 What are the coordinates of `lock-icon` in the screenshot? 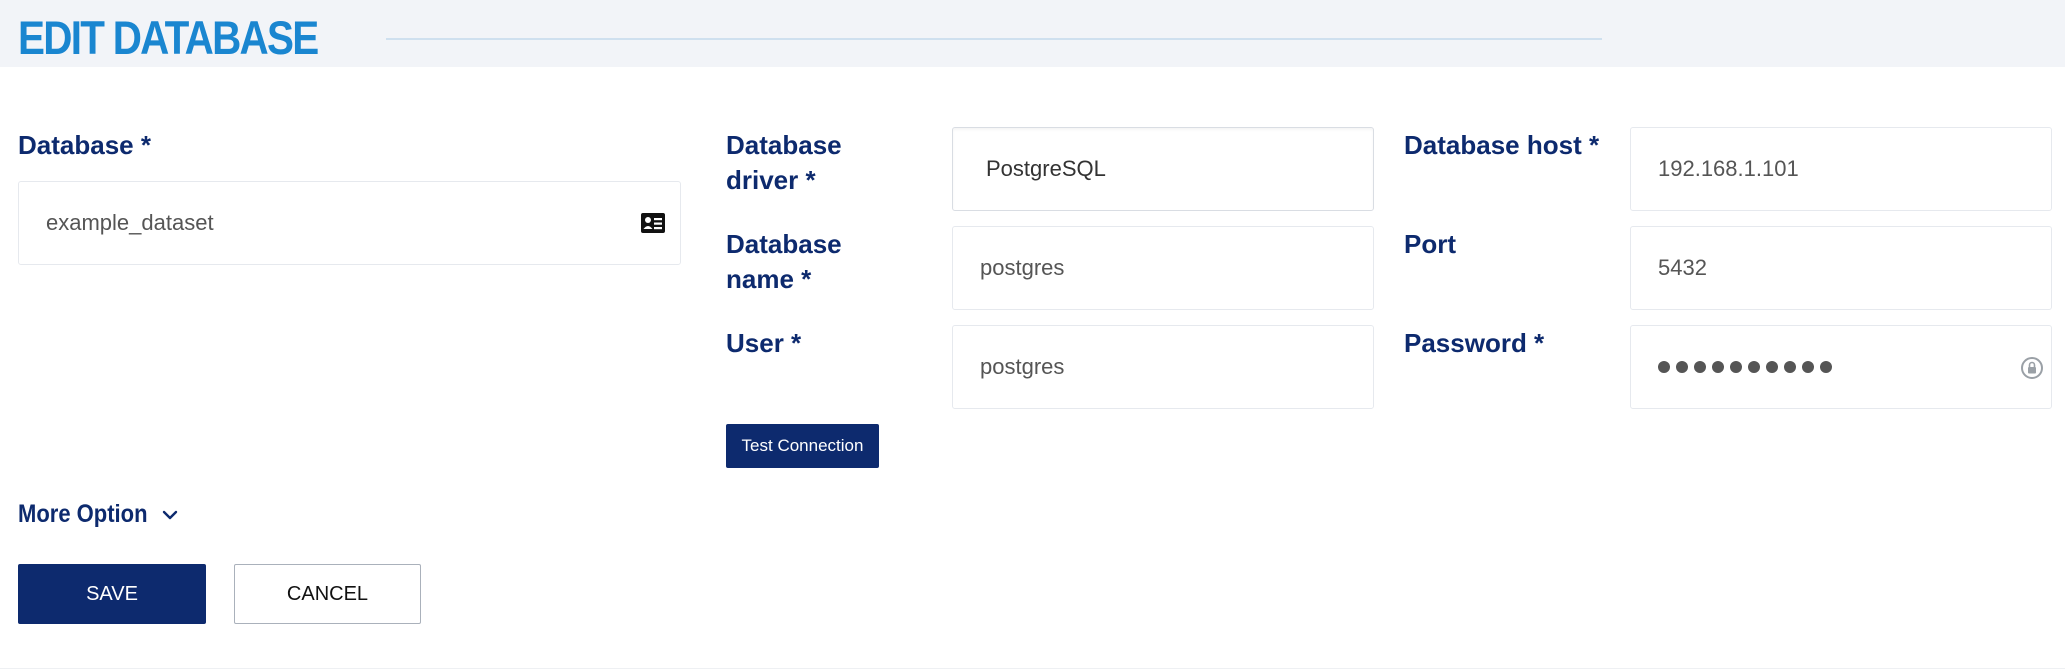 It's located at (2032, 368).